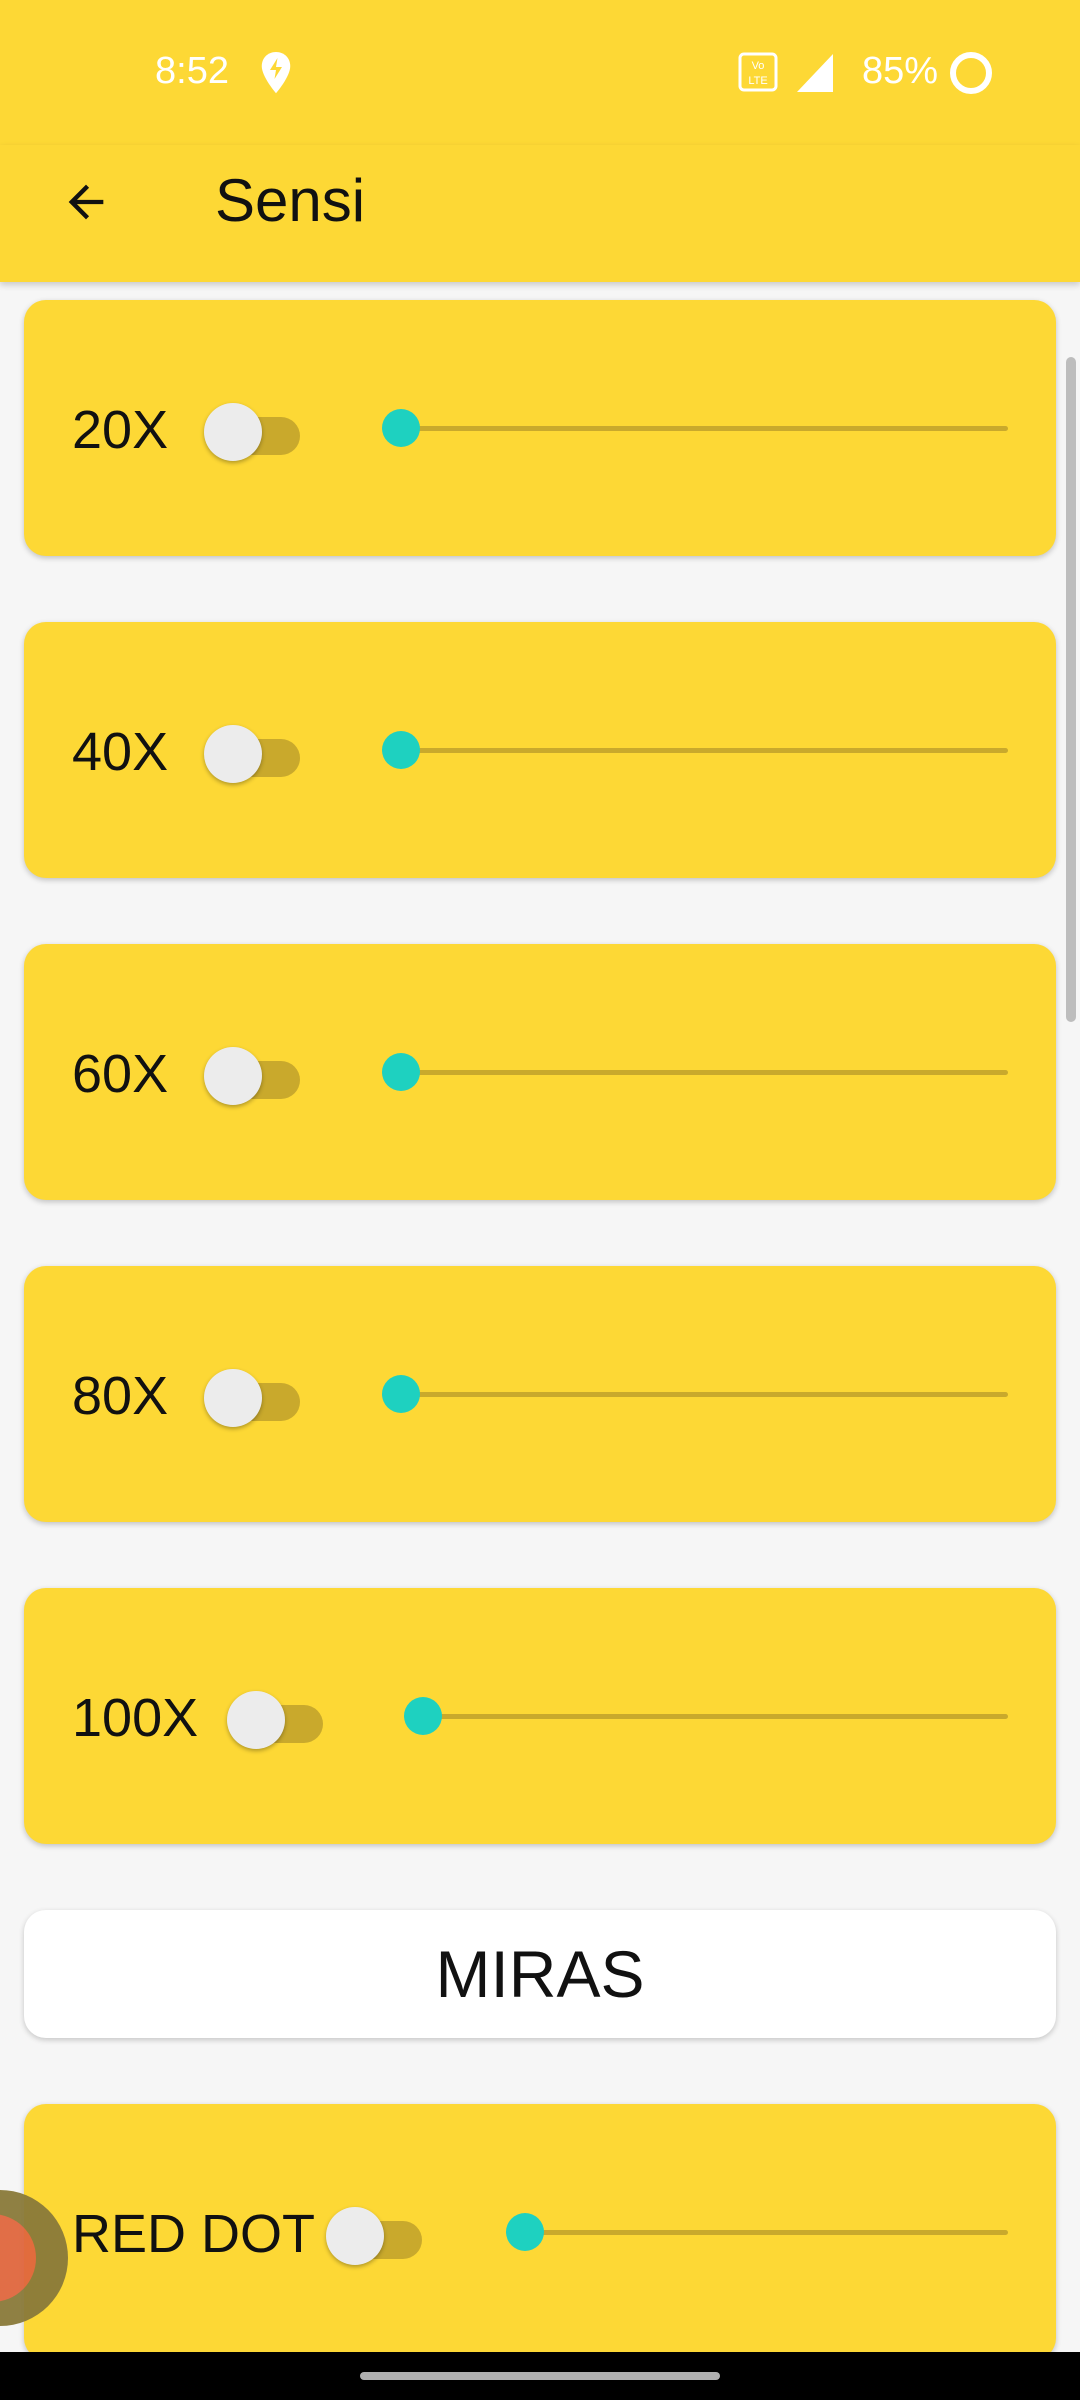  I want to click on scope-card-40x: 40X, so click(540, 750).